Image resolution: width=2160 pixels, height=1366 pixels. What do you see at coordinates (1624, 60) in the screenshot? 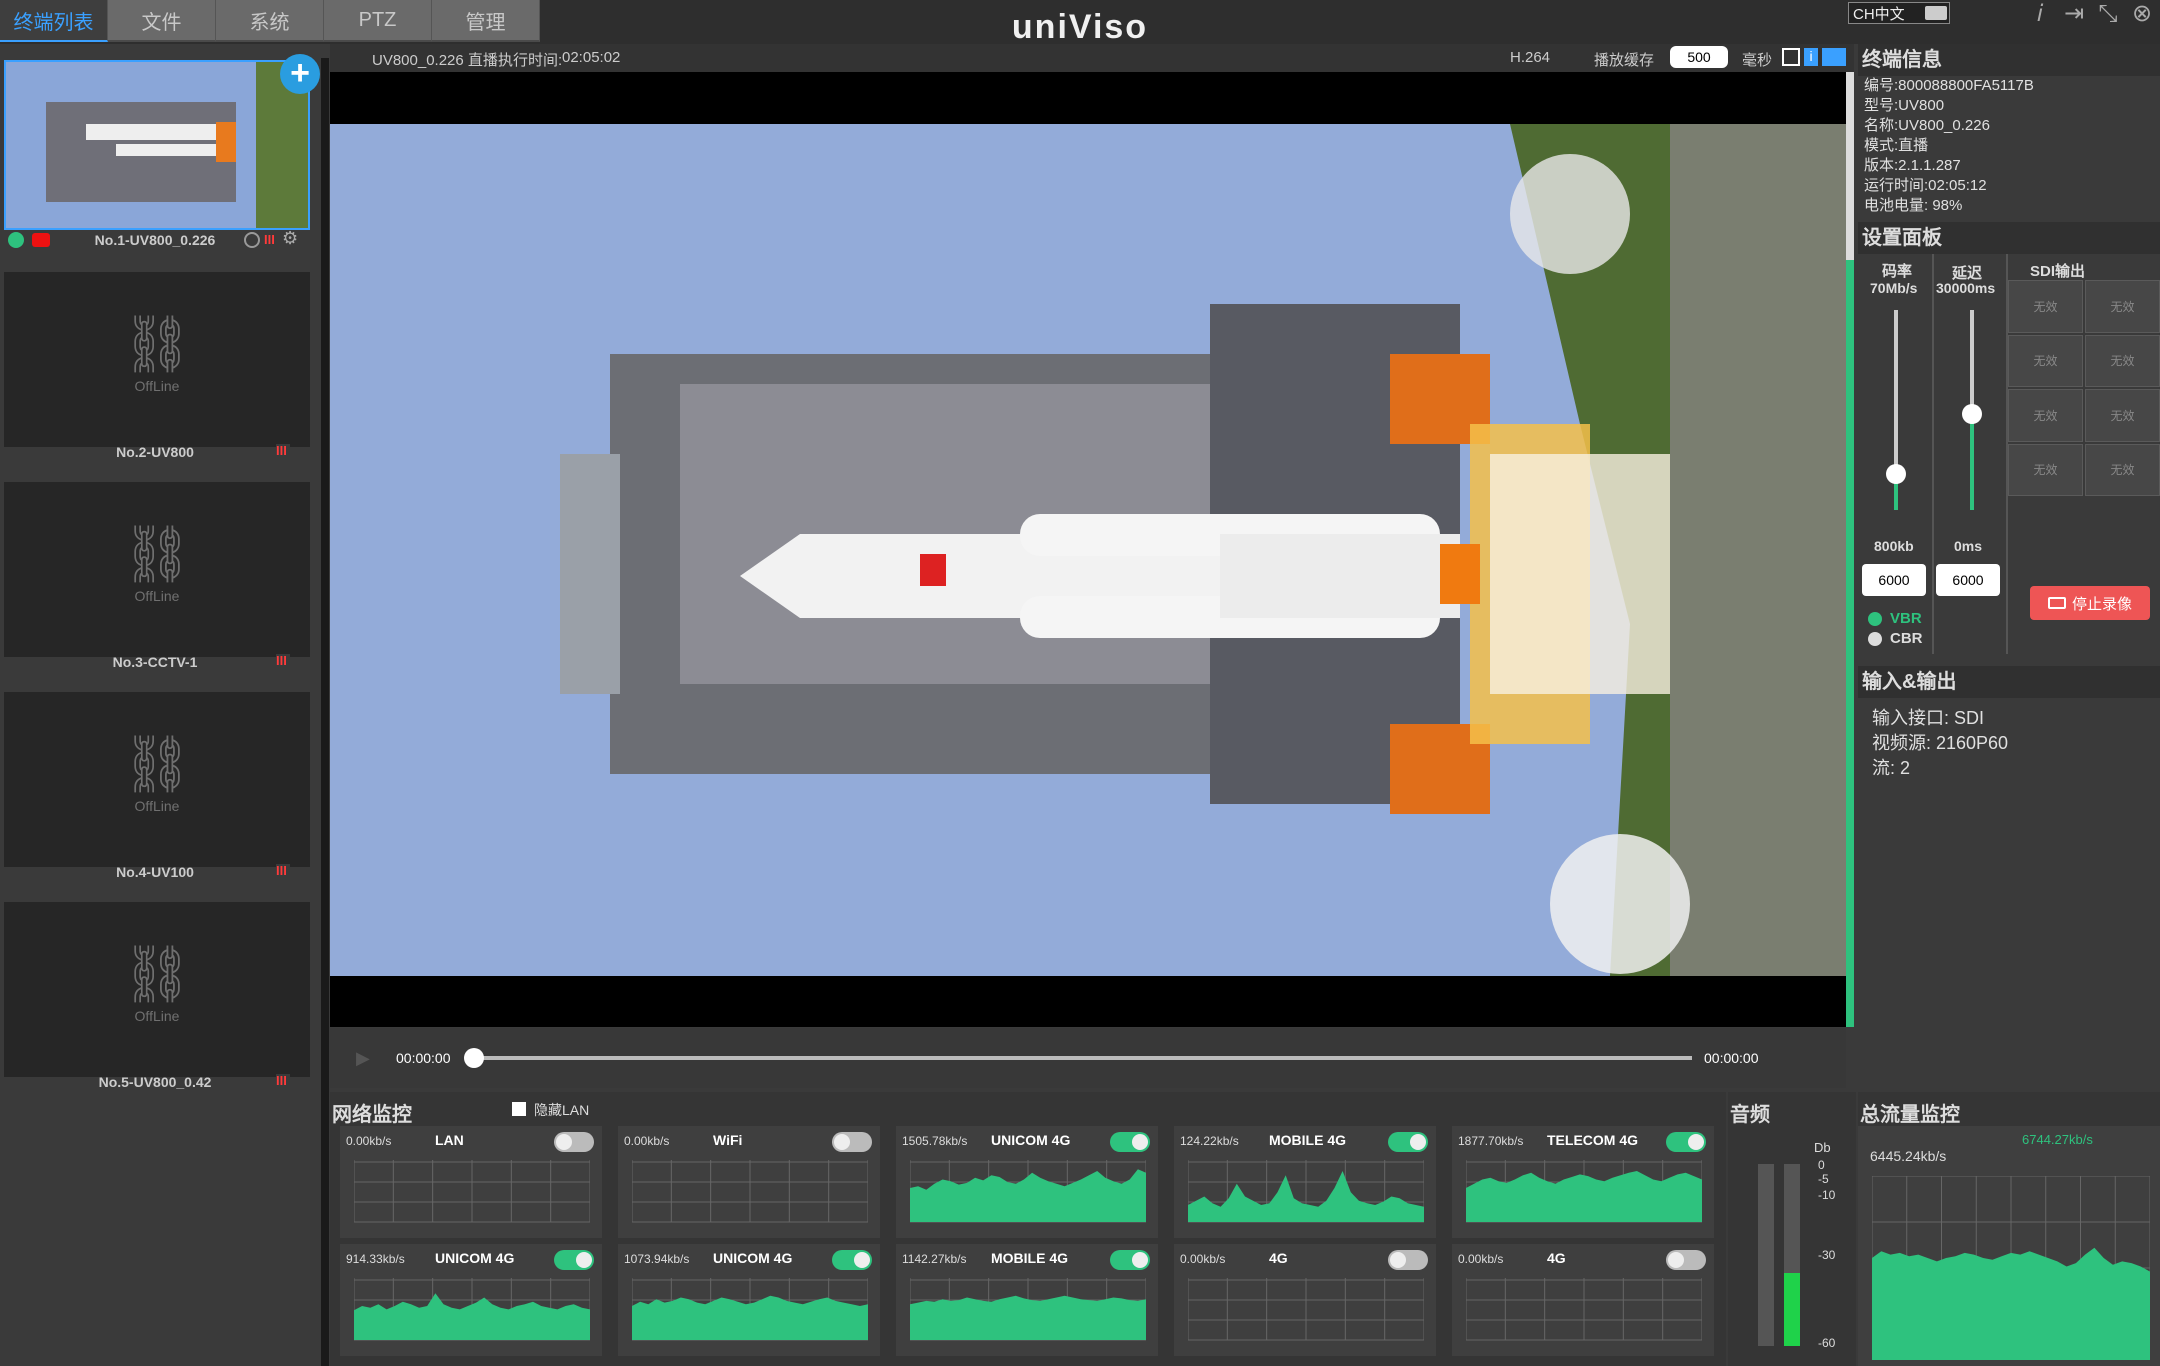
I see `buffer-label: 播放缓存` at bounding box center [1624, 60].